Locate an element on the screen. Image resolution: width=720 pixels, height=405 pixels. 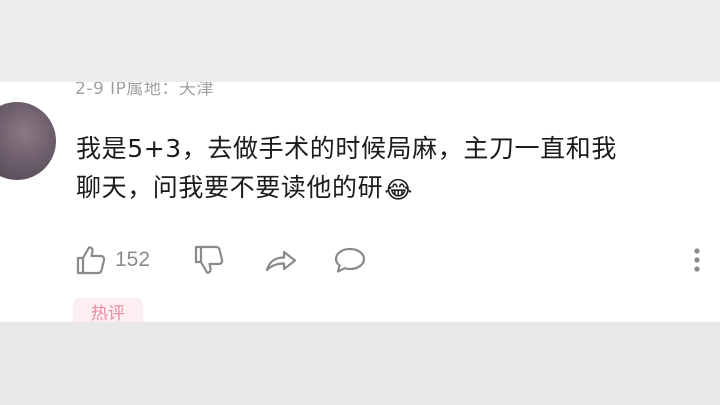
comment-meta: 2-9 IP属地：天津 is located at coordinates (144, 90).